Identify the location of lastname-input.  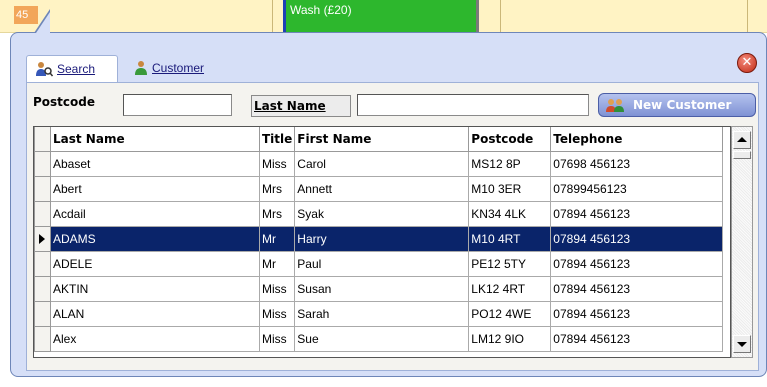
(473, 105).